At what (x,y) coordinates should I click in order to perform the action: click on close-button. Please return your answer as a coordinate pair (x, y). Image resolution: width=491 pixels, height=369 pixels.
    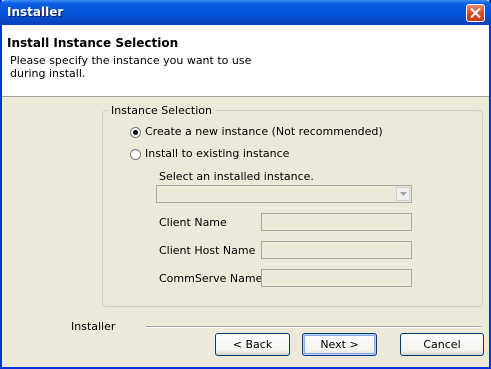
    Looking at the image, I should click on (475, 13).